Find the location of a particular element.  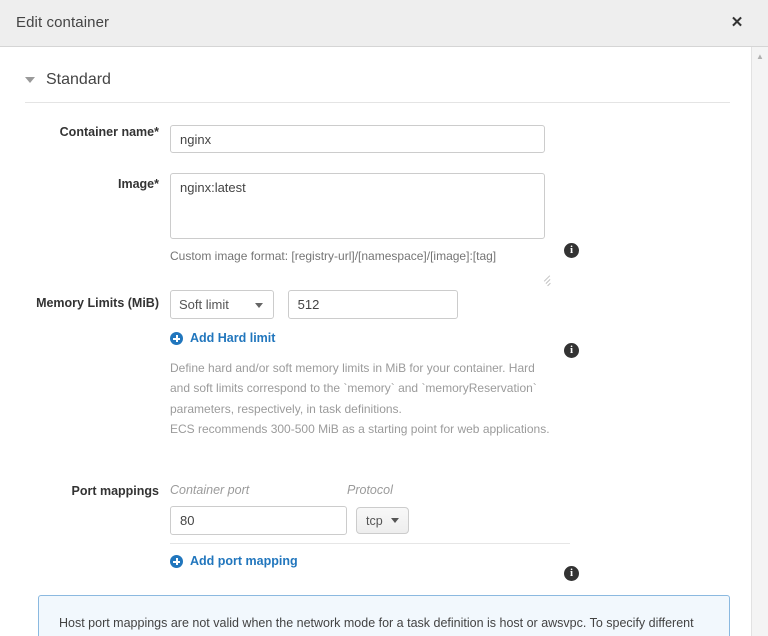

add-hard-limit-link: Add Hard limit is located at coordinates (222, 338).